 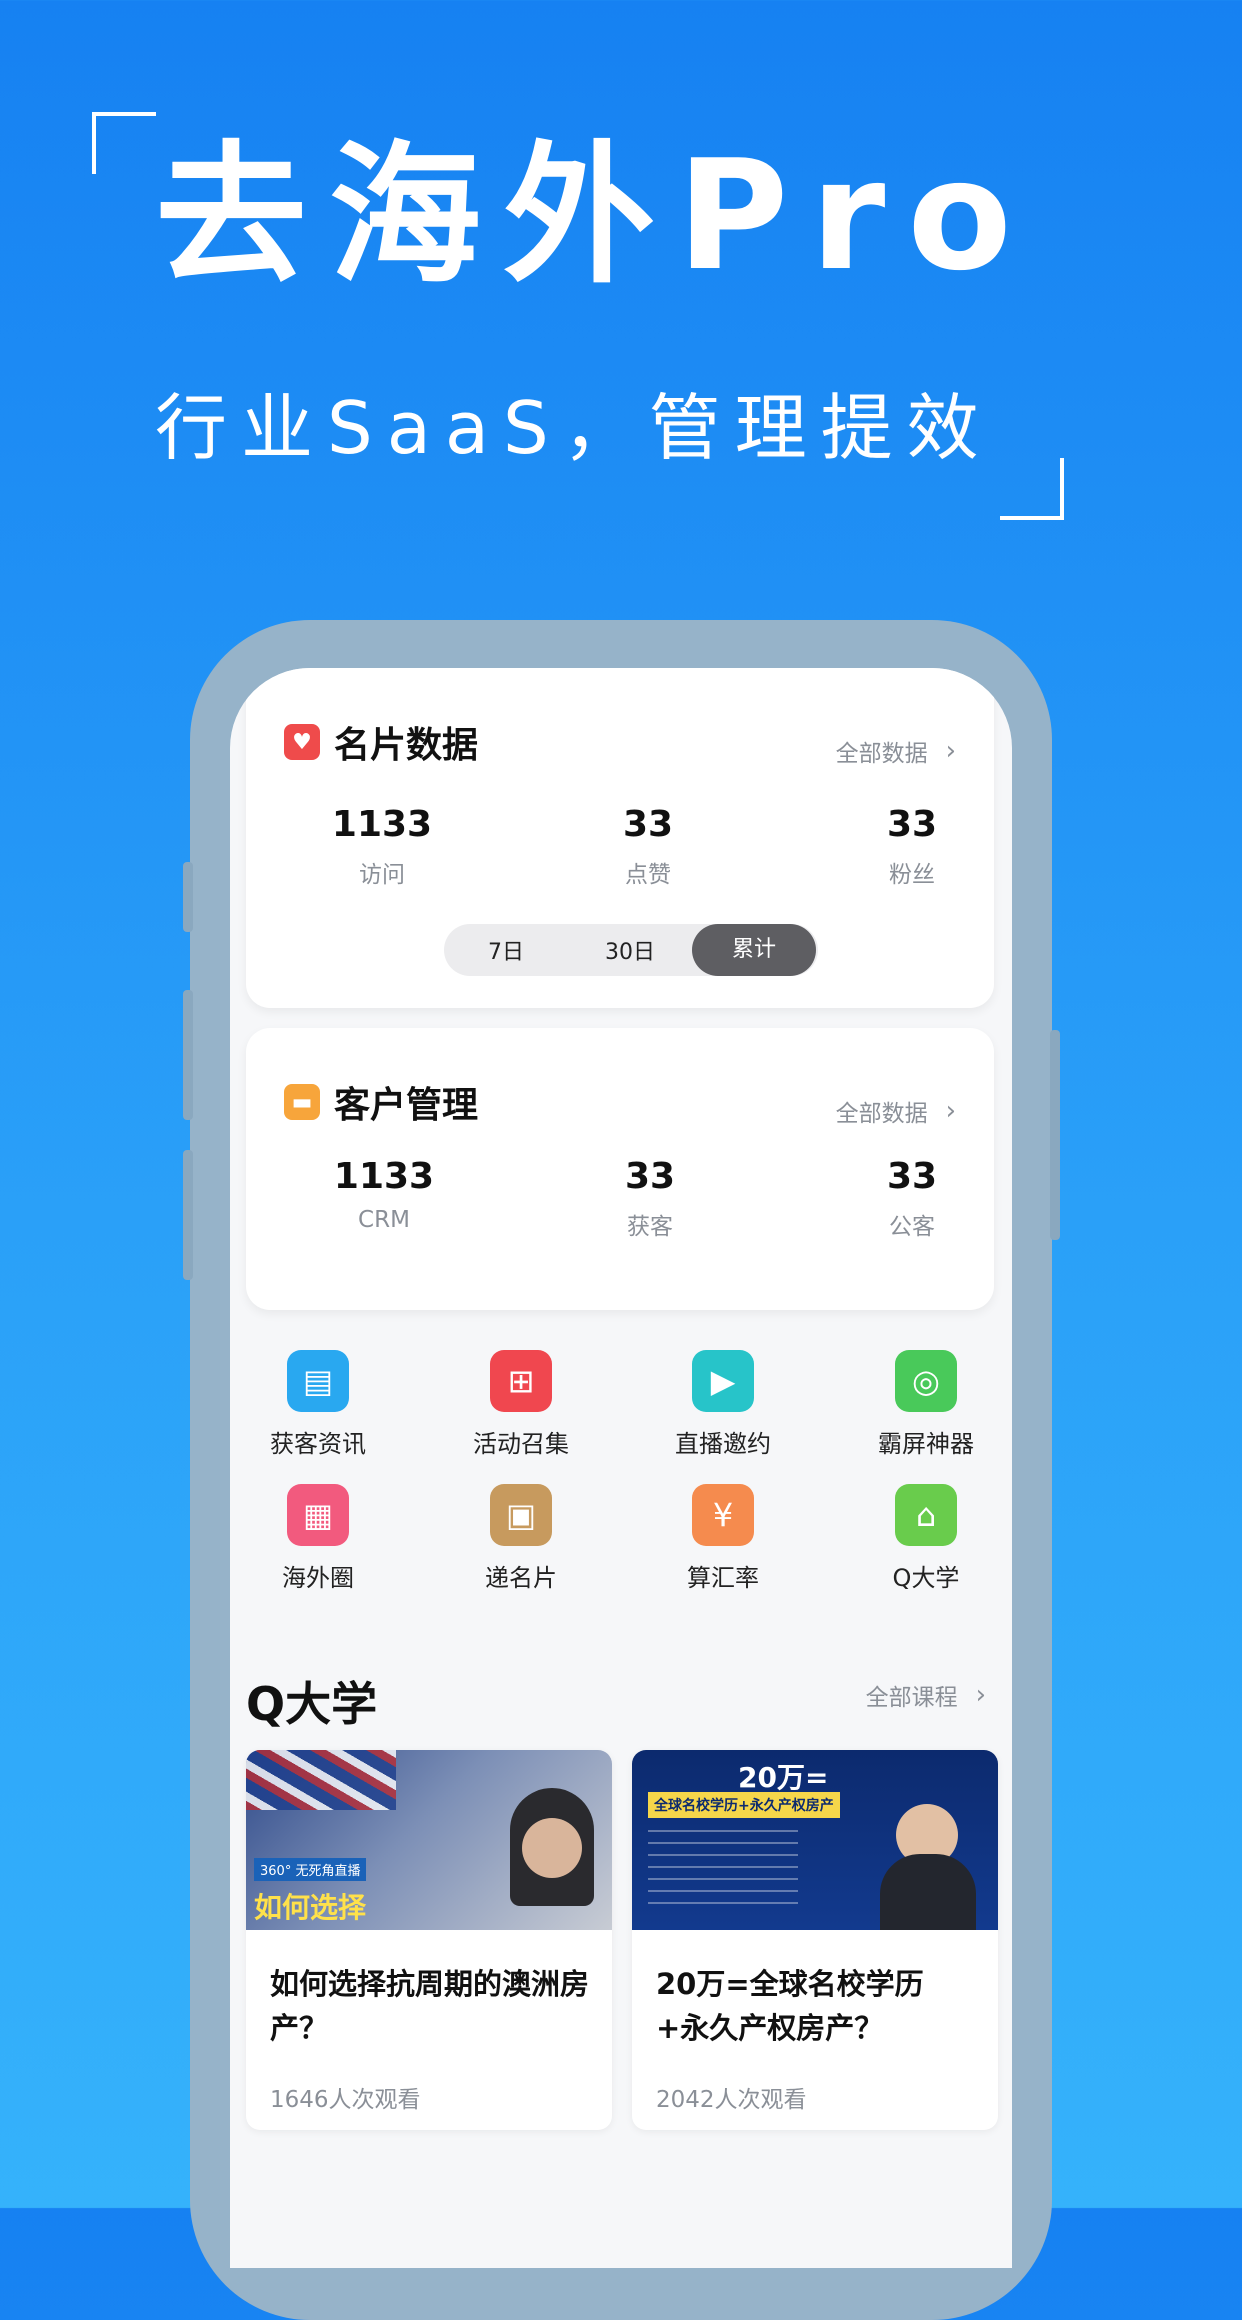 What do you see at coordinates (926, 1444) in the screenshot?
I see `tool-label: 霸屏神器` at bounding box center [926, 1444].